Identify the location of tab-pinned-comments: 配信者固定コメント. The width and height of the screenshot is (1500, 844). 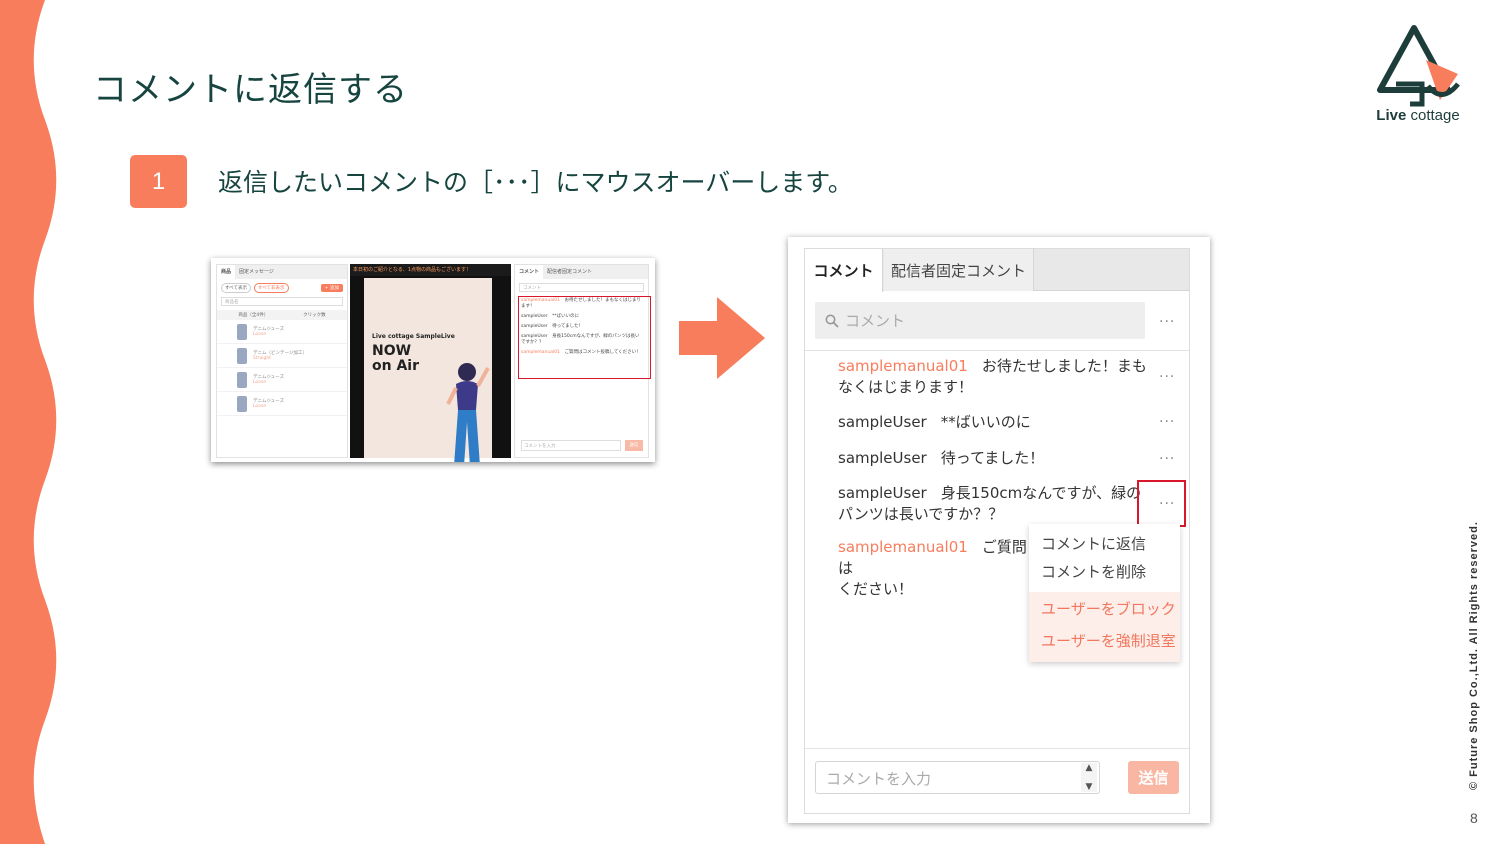
(959, 270).